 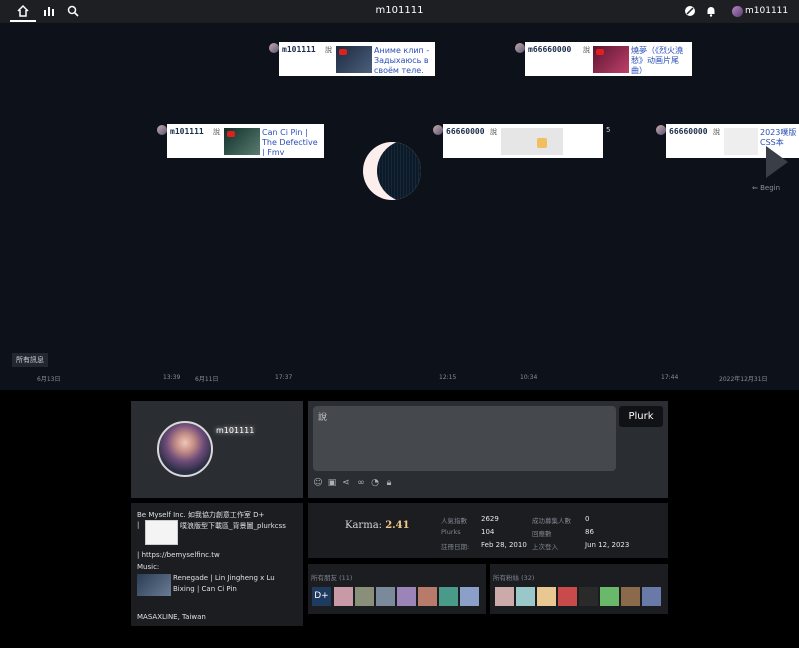 What do you see at coordinates (389, 483) in the screenshot?
I see `lock-icon: 🔒︎` at bounding box center [389, 483].